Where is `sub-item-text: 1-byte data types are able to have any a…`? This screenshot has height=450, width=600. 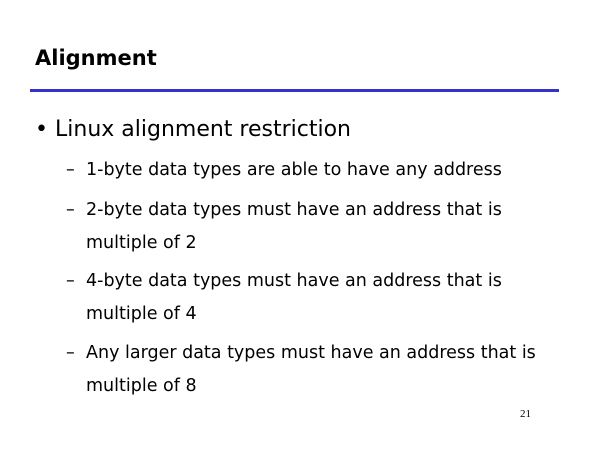 sub-item-text: 1-byte data types are able to have any a… is located at coordinates (294, 170).